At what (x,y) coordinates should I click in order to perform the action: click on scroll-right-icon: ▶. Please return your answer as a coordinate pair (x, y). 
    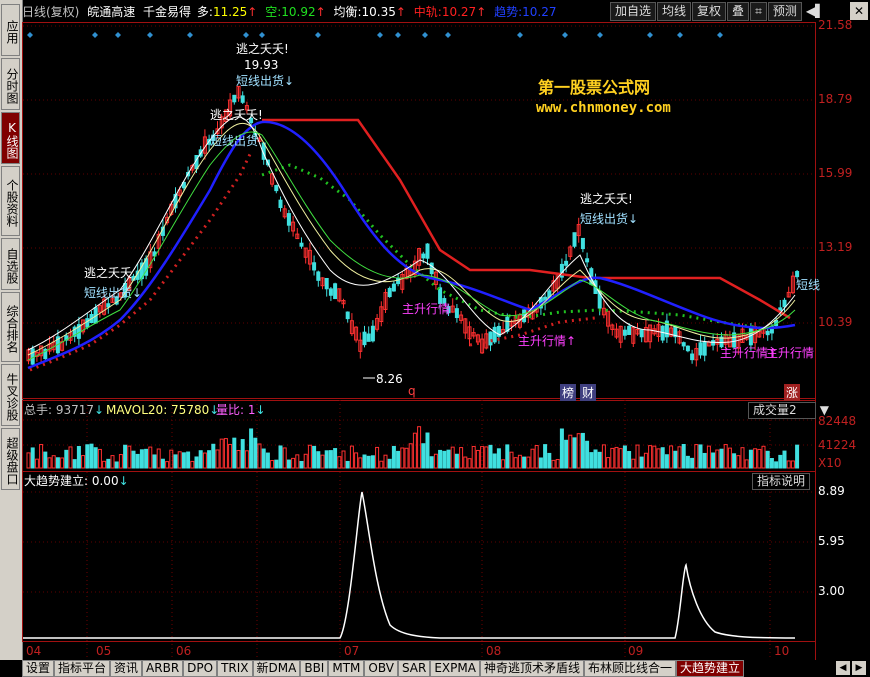
    Looking at the image, I should click on (859, 668).